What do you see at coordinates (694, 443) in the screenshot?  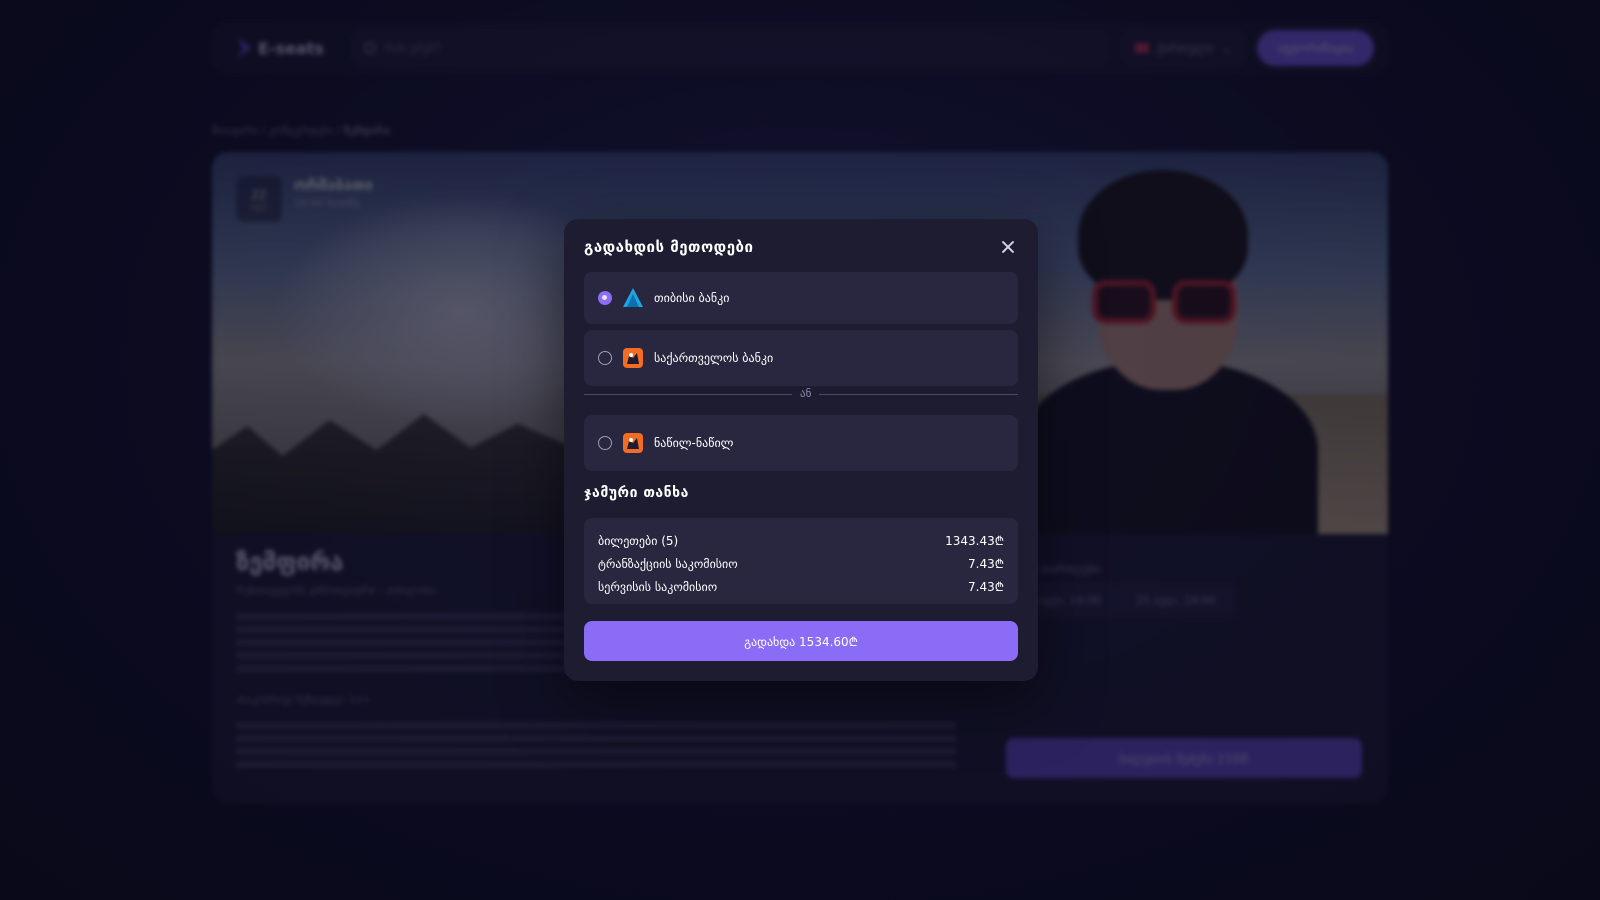 I see `payment-option-label: ნაწილ-ნაწილ` at bounding box center [694, 443].